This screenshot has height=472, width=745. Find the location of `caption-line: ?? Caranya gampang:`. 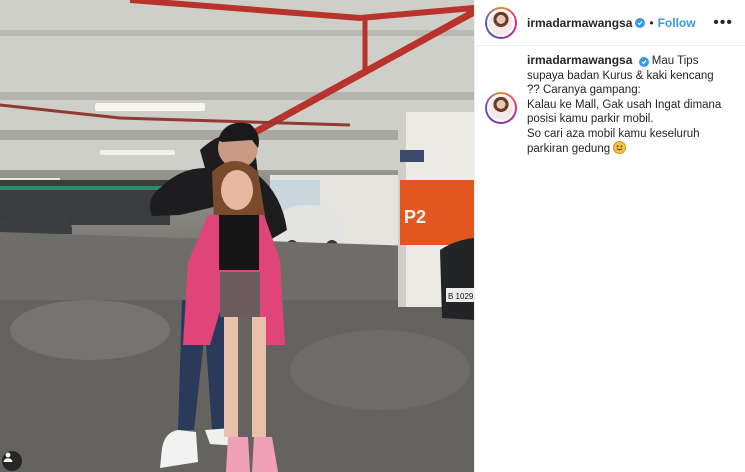

caption-line: ?? Caranya gampang: is located at coordinates (584, 90).